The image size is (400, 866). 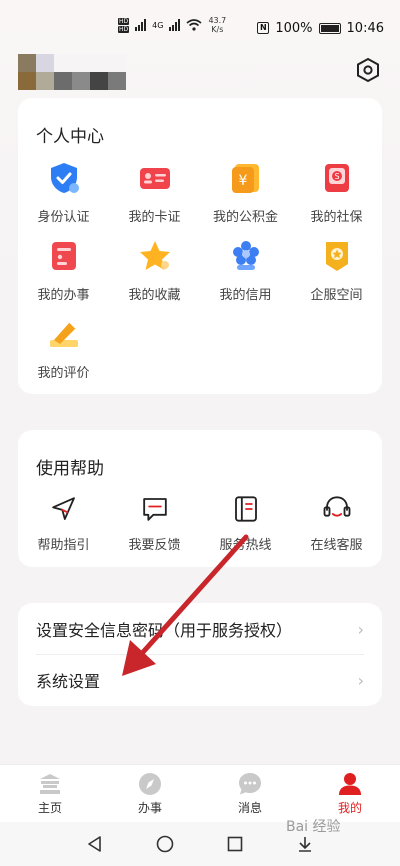 I want to click on shield-check-icon, so click(x=64, y=178).